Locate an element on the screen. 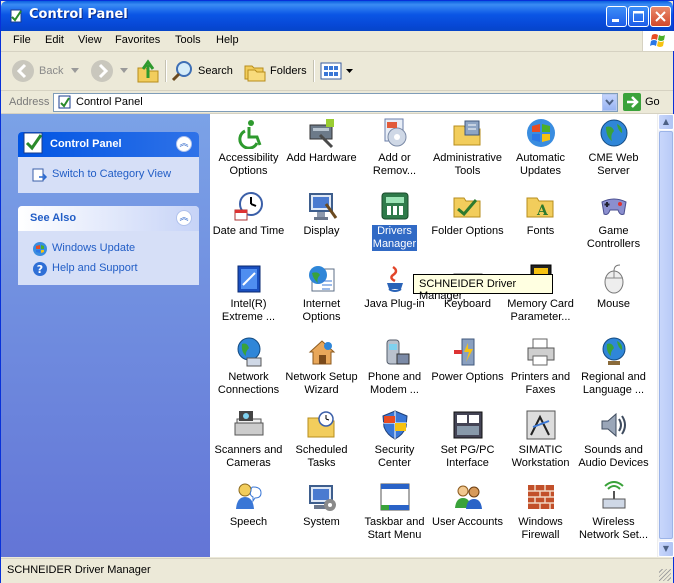 This screenshot has height=583, width=674. control-panel-item-label: Network Connections is located at coordinates (248, 383).